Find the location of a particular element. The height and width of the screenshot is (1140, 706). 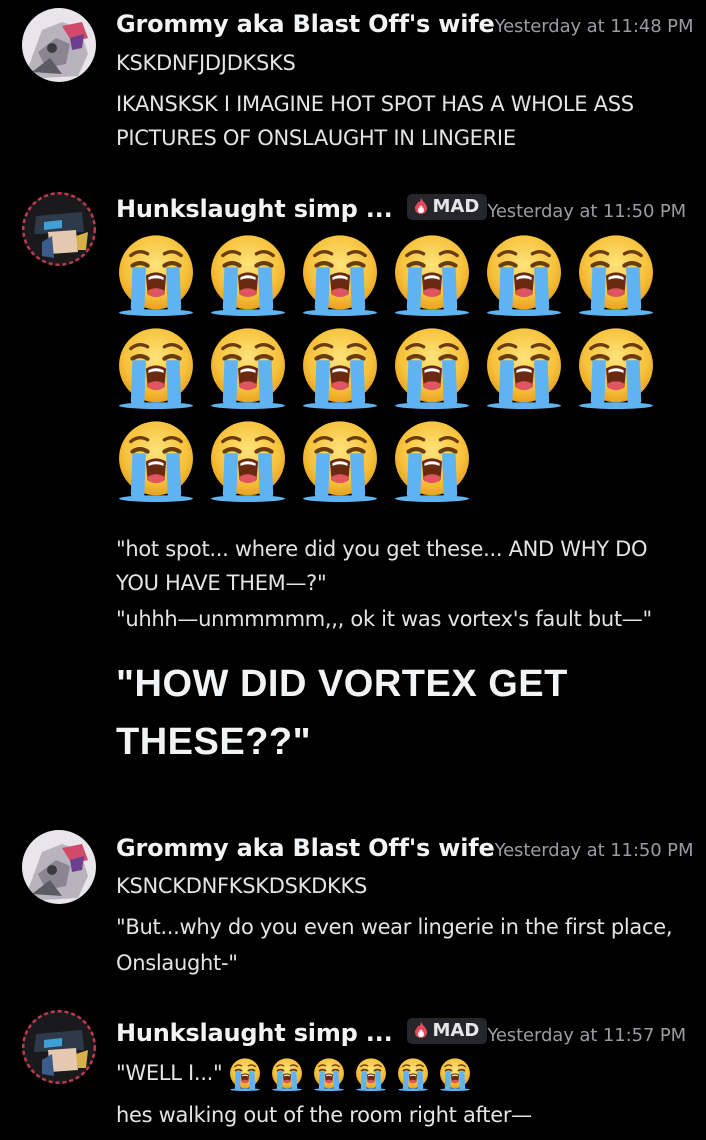

message-text: Onslaught-" is located at coordinates (177, 963).